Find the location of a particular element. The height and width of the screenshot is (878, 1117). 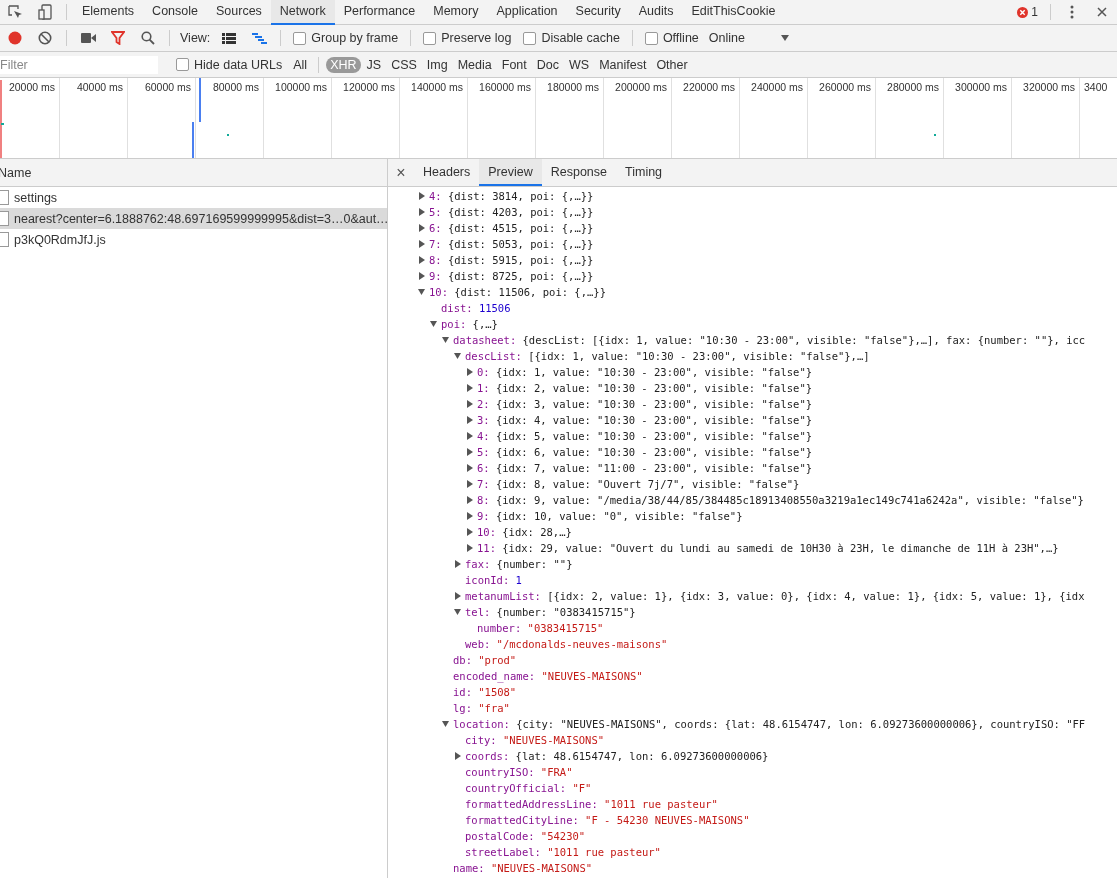

checkbox-label: Offline is located at coordinates (680, 38).